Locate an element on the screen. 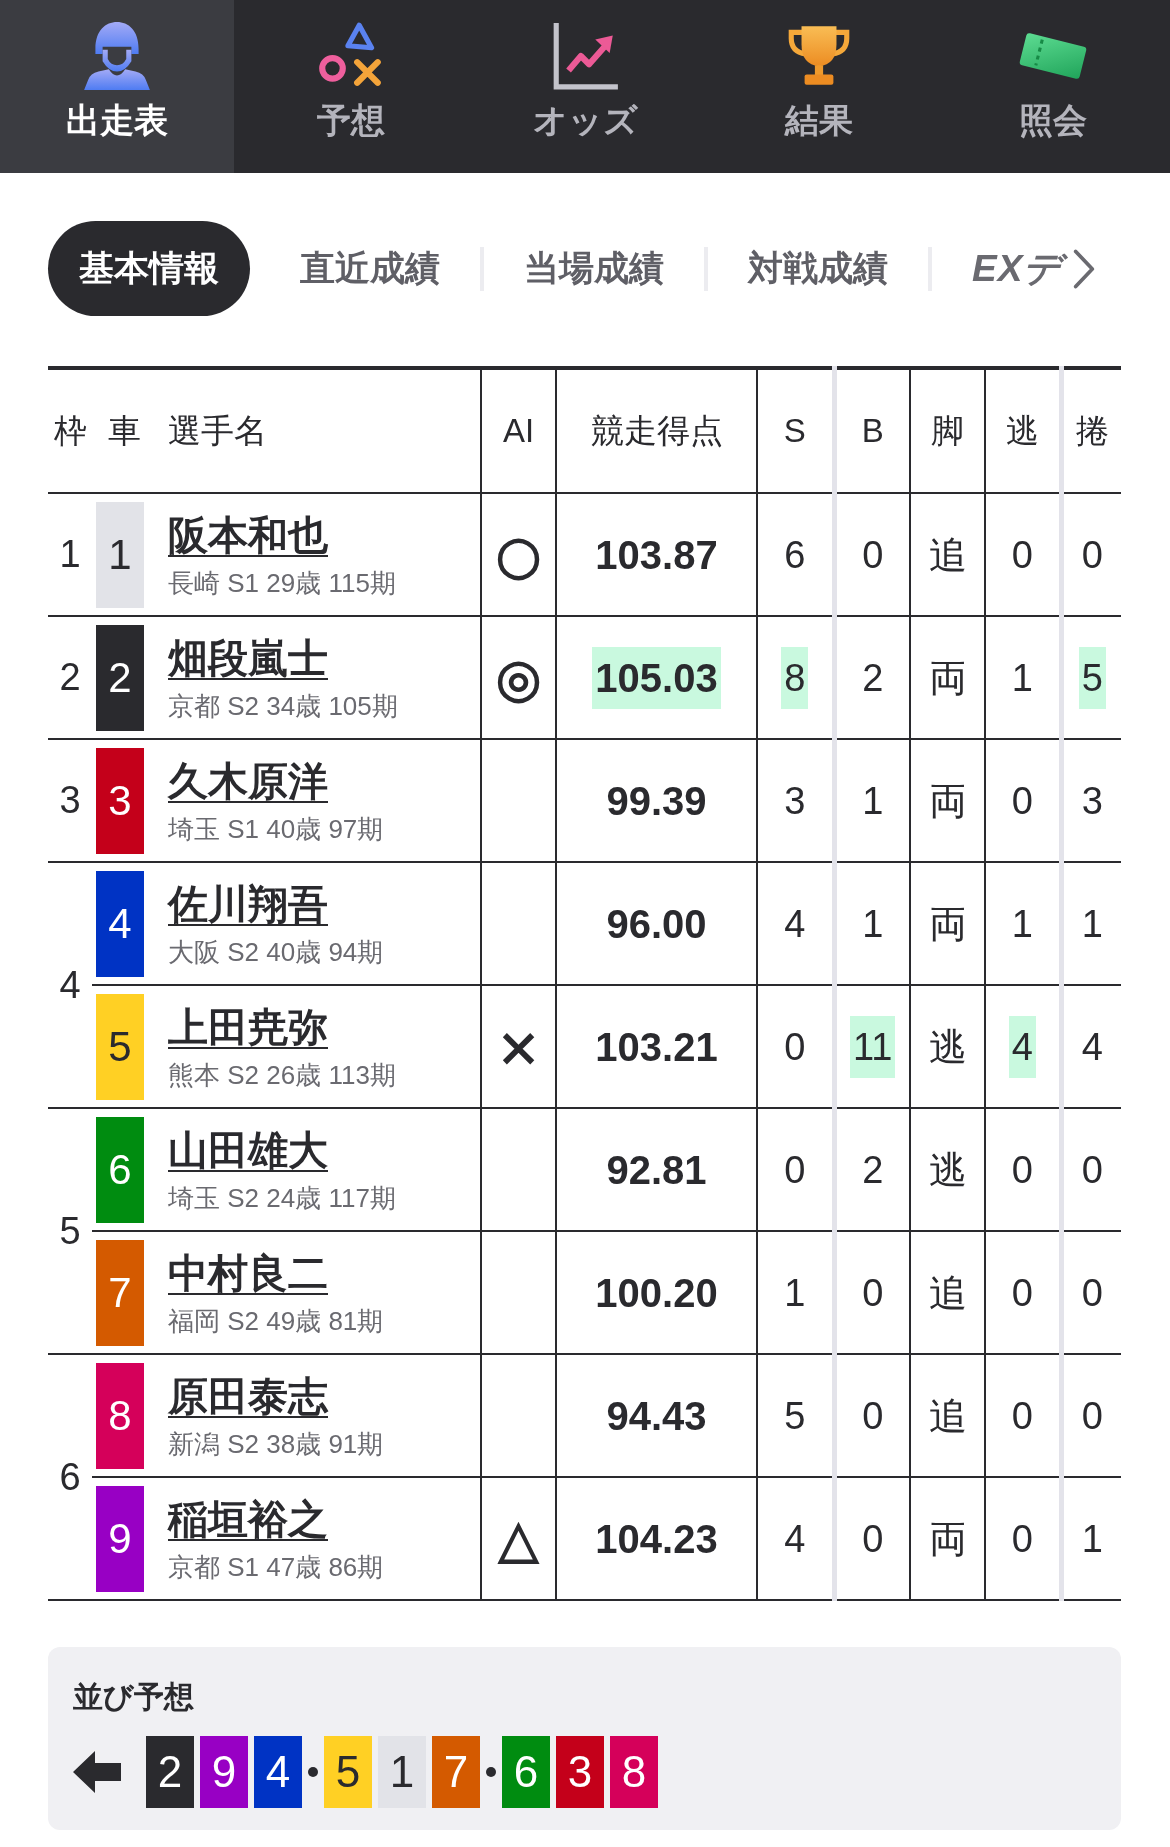 This screenshot has height=1847, width=1170. score-value: 103.21 is located at coordinates (656, 1047).